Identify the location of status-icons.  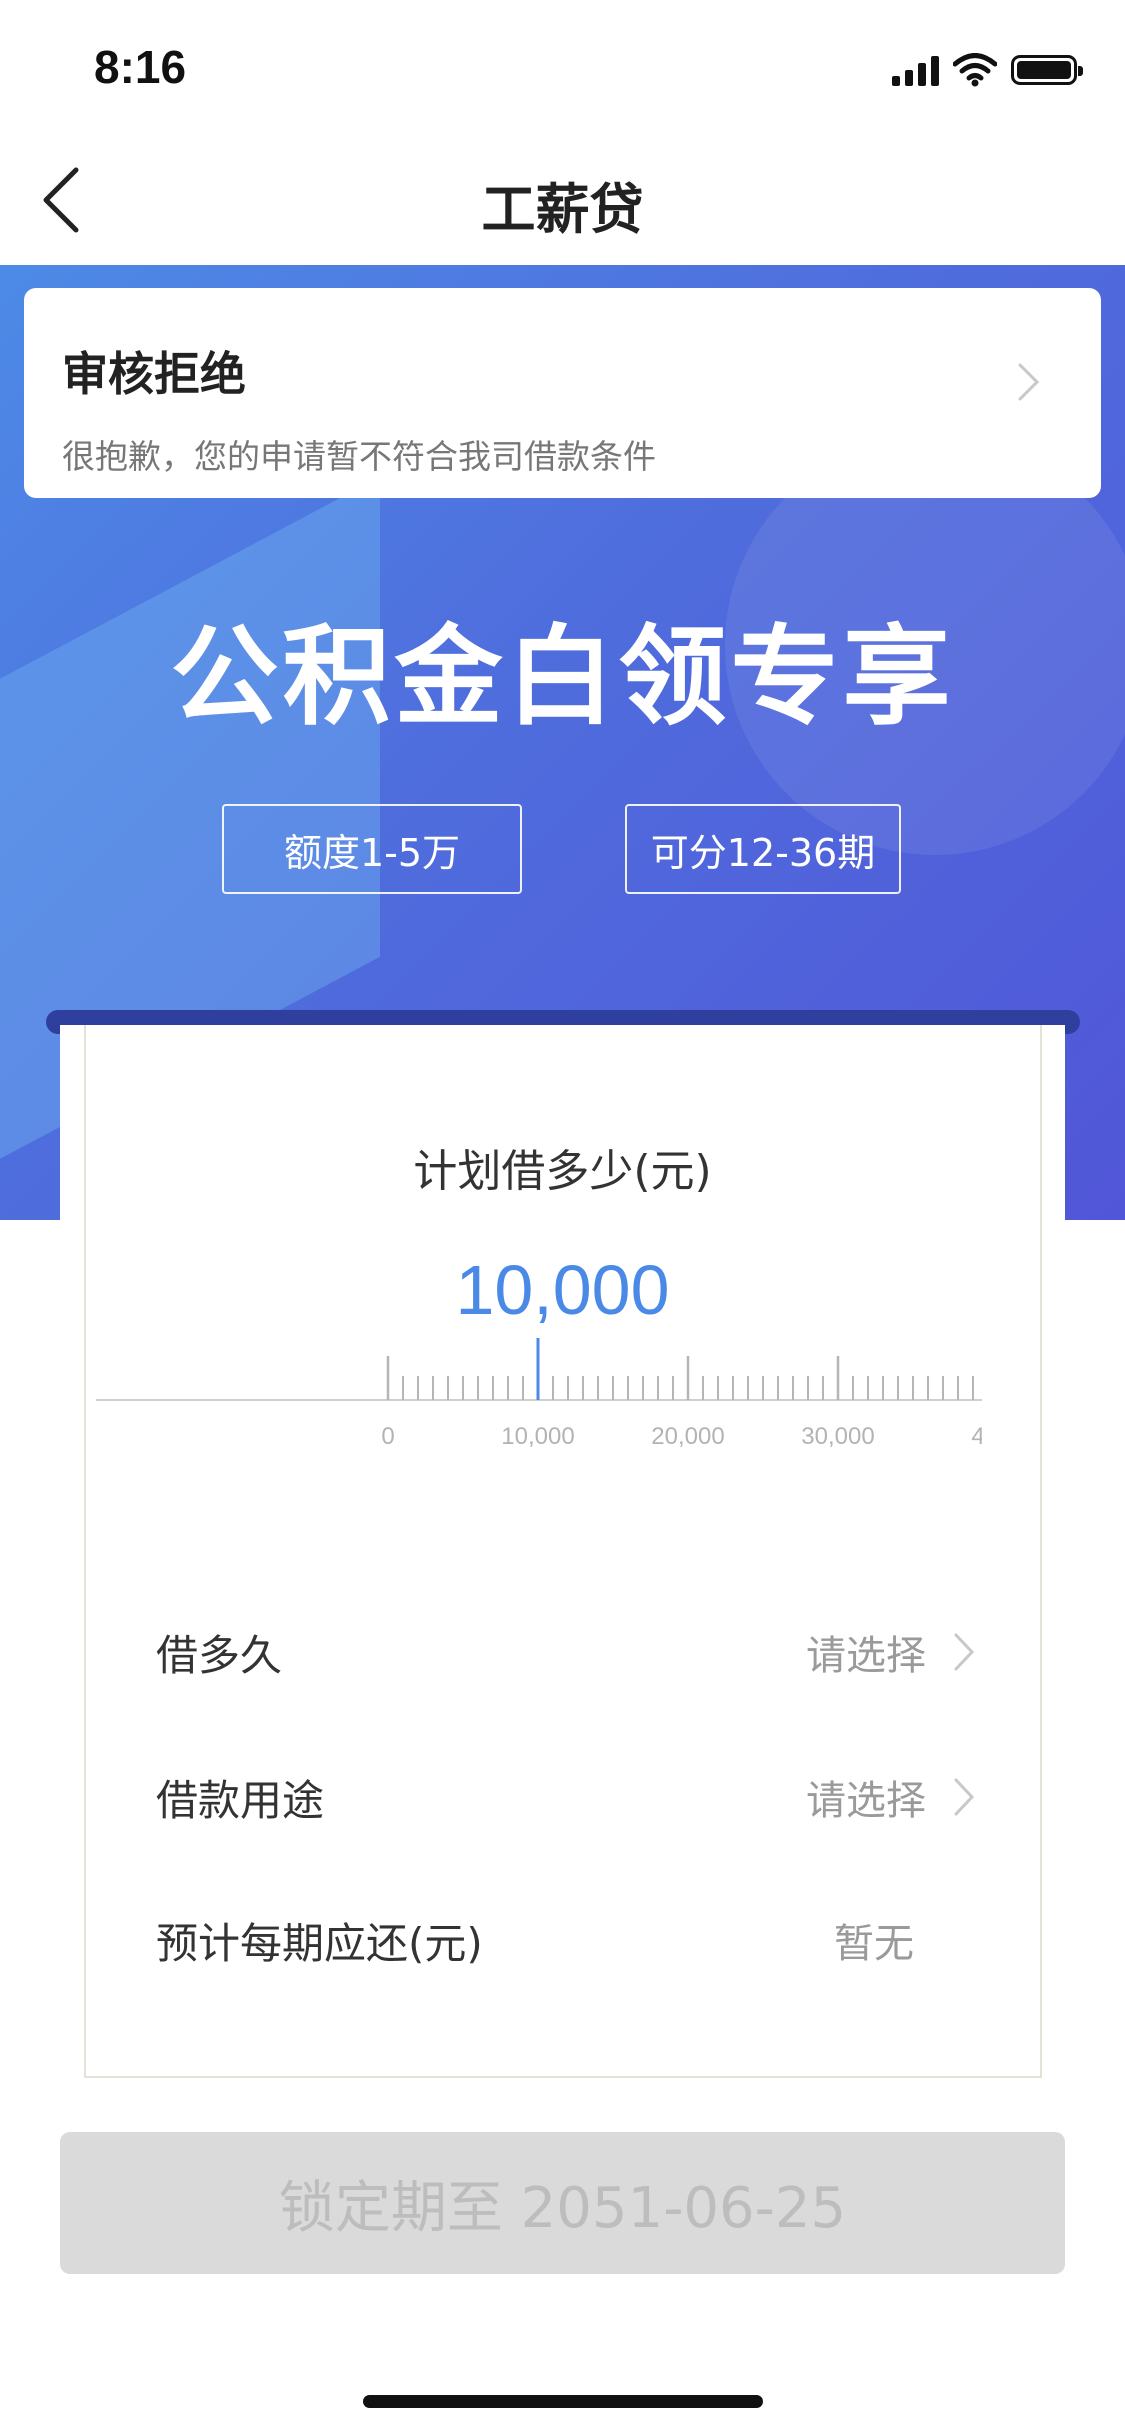
(987, 70).